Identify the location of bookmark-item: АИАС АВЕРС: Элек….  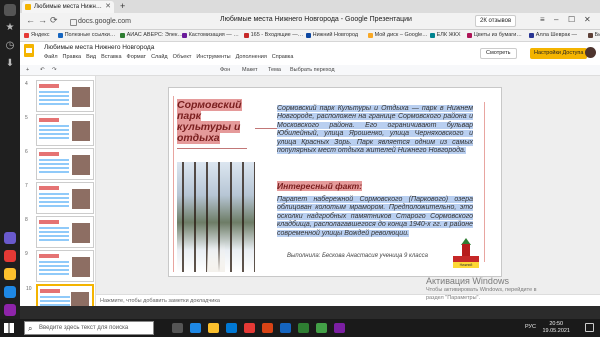
(151, 35).